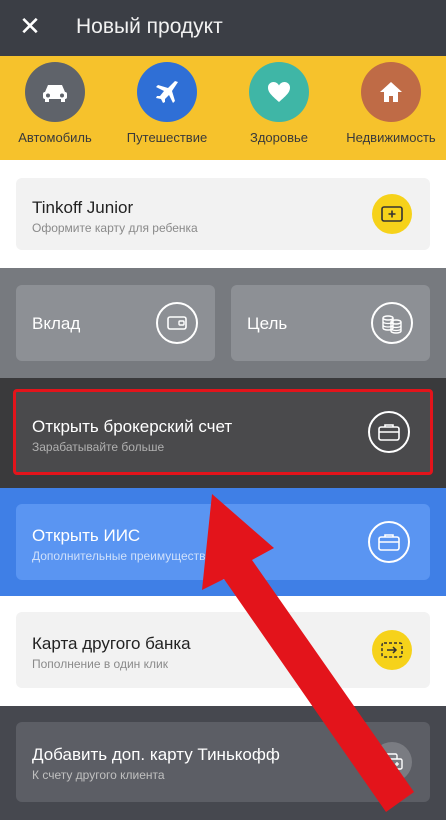 The height and width of the screenshot is (820, 446). What do you see at coordinates (98, 775) in the screenshot?
I see `product-subtitle: К счету другого клиента` at bounding box center [98, 775].